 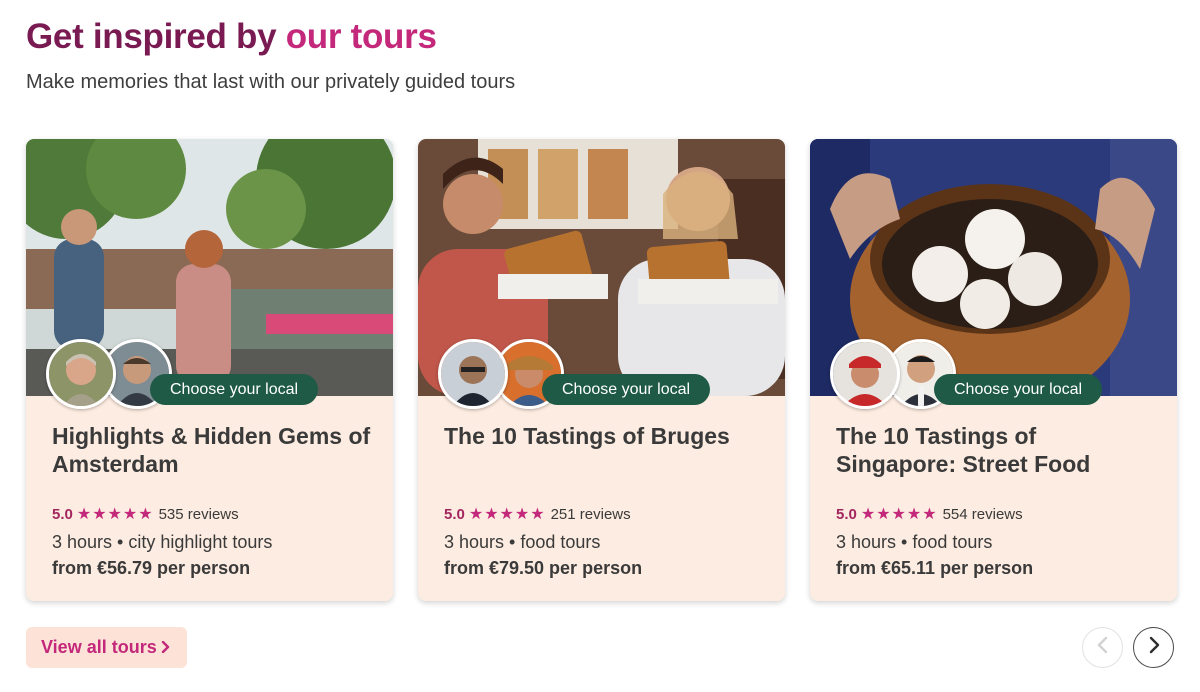 I want to click on carousel-prev-button, so click(x=1102, y=647).